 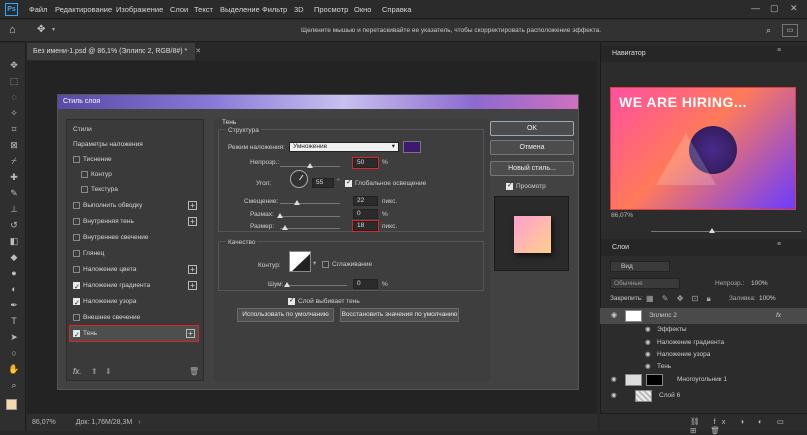 I want to click on healing-brush-icon: ✚, so click(x=14, y=177).